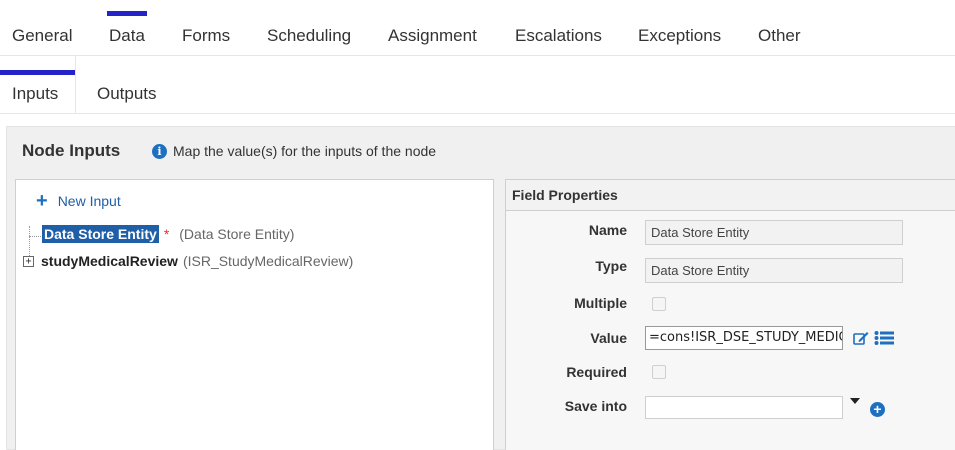 This screenshot has height=450, width=955. What do you see at coordinates (237, 234) in the screenshot?
I see `tree-node-type: (Data Store Entity)` at bounding box center [237, 234].